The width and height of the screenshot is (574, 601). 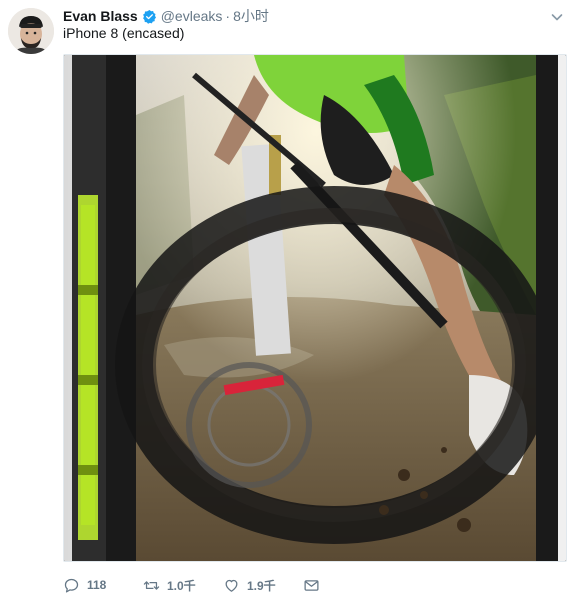 What do you see at coordinates (100, 16) in the screenshot?
I see `author-name: Evan Blass` at bounding box center [100, 16].